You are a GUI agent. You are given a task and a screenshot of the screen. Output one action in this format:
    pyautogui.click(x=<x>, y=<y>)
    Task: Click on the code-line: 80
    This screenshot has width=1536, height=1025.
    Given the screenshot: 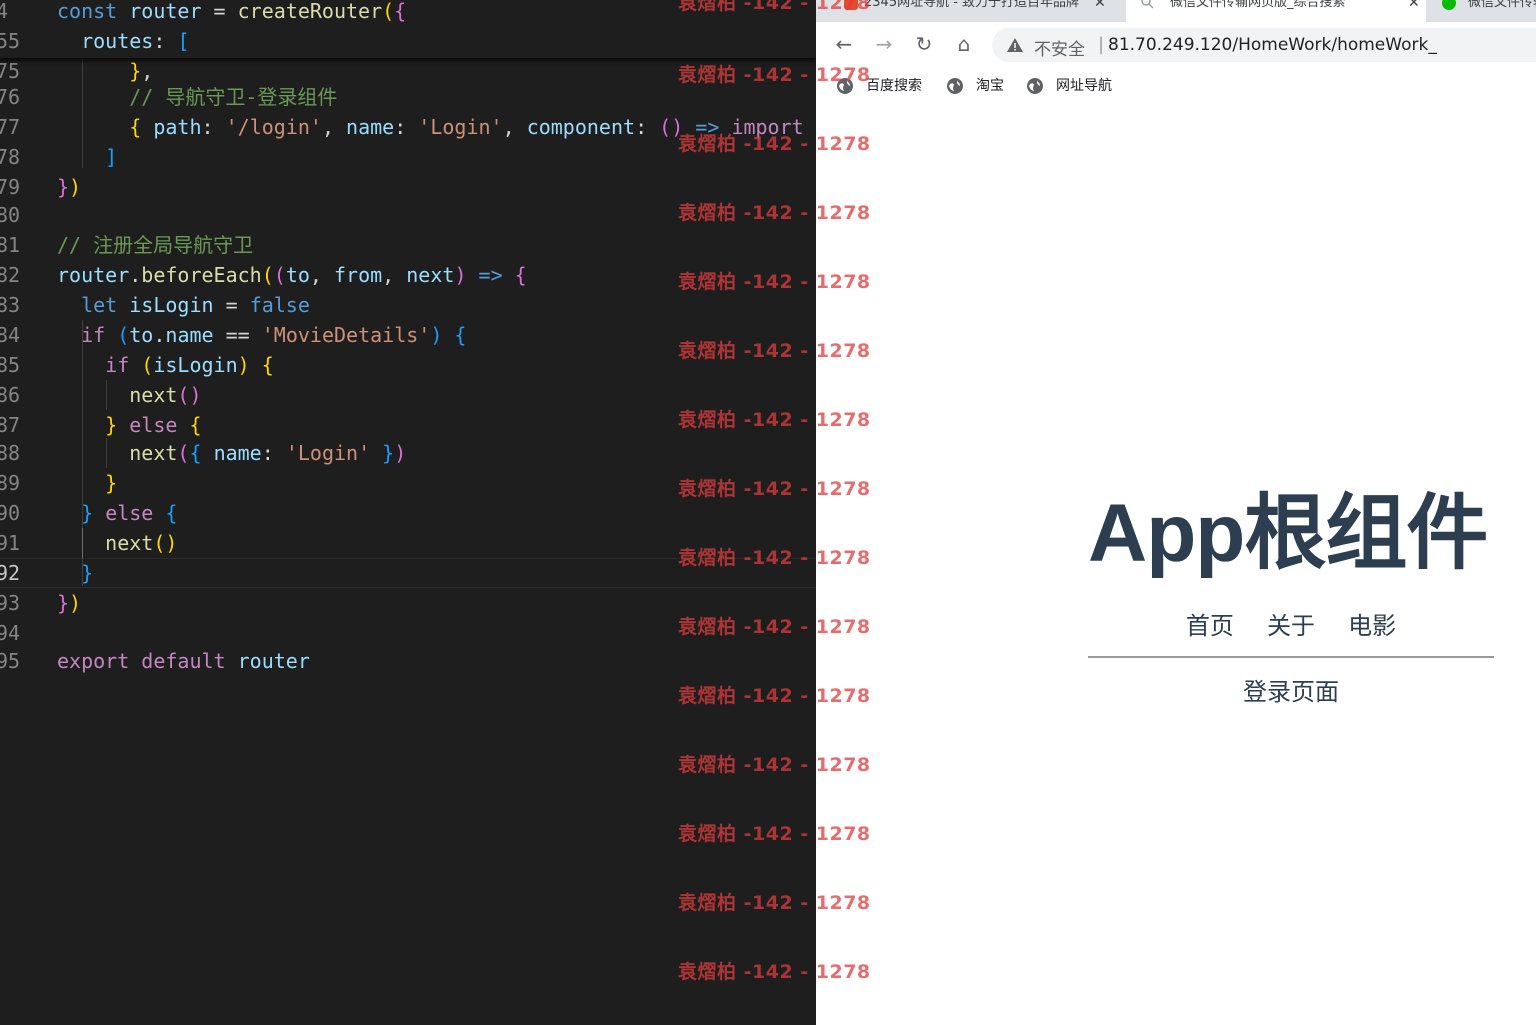 What is the action you would take?
    pyautogui.click(x=408, y=215)
    